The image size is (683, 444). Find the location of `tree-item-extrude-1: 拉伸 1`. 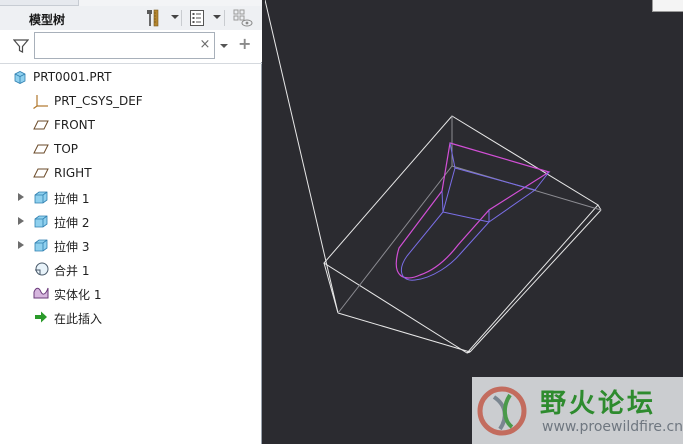

tree-item-extrude-1: 拉伸 1 is located at coordinates (120, 197).